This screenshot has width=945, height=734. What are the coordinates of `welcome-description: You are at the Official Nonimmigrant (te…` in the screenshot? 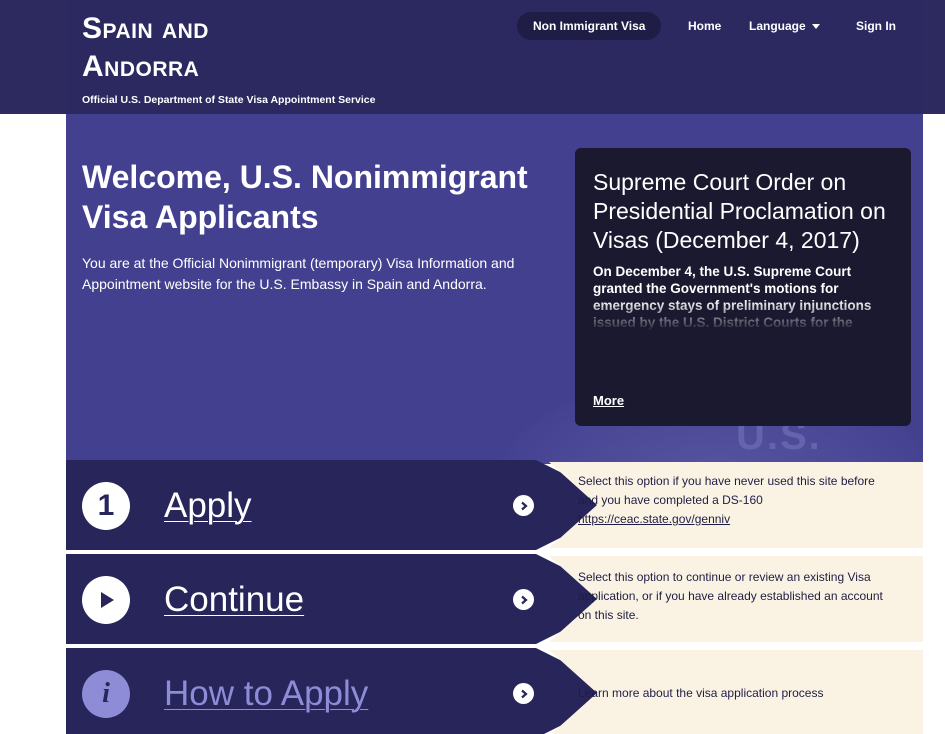 It's located at (298, 273).